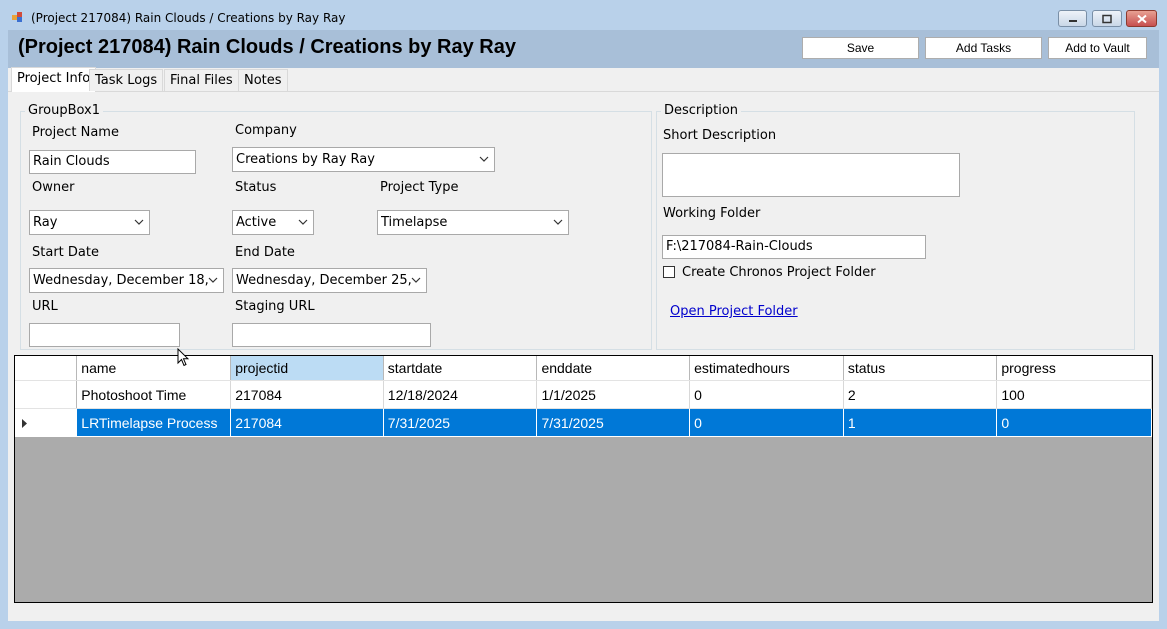 This screenshot has height=629, width=1167. Describe the element at coordinates (53, 187) in the screenshot. I see `owner-label: Owner` at that location.